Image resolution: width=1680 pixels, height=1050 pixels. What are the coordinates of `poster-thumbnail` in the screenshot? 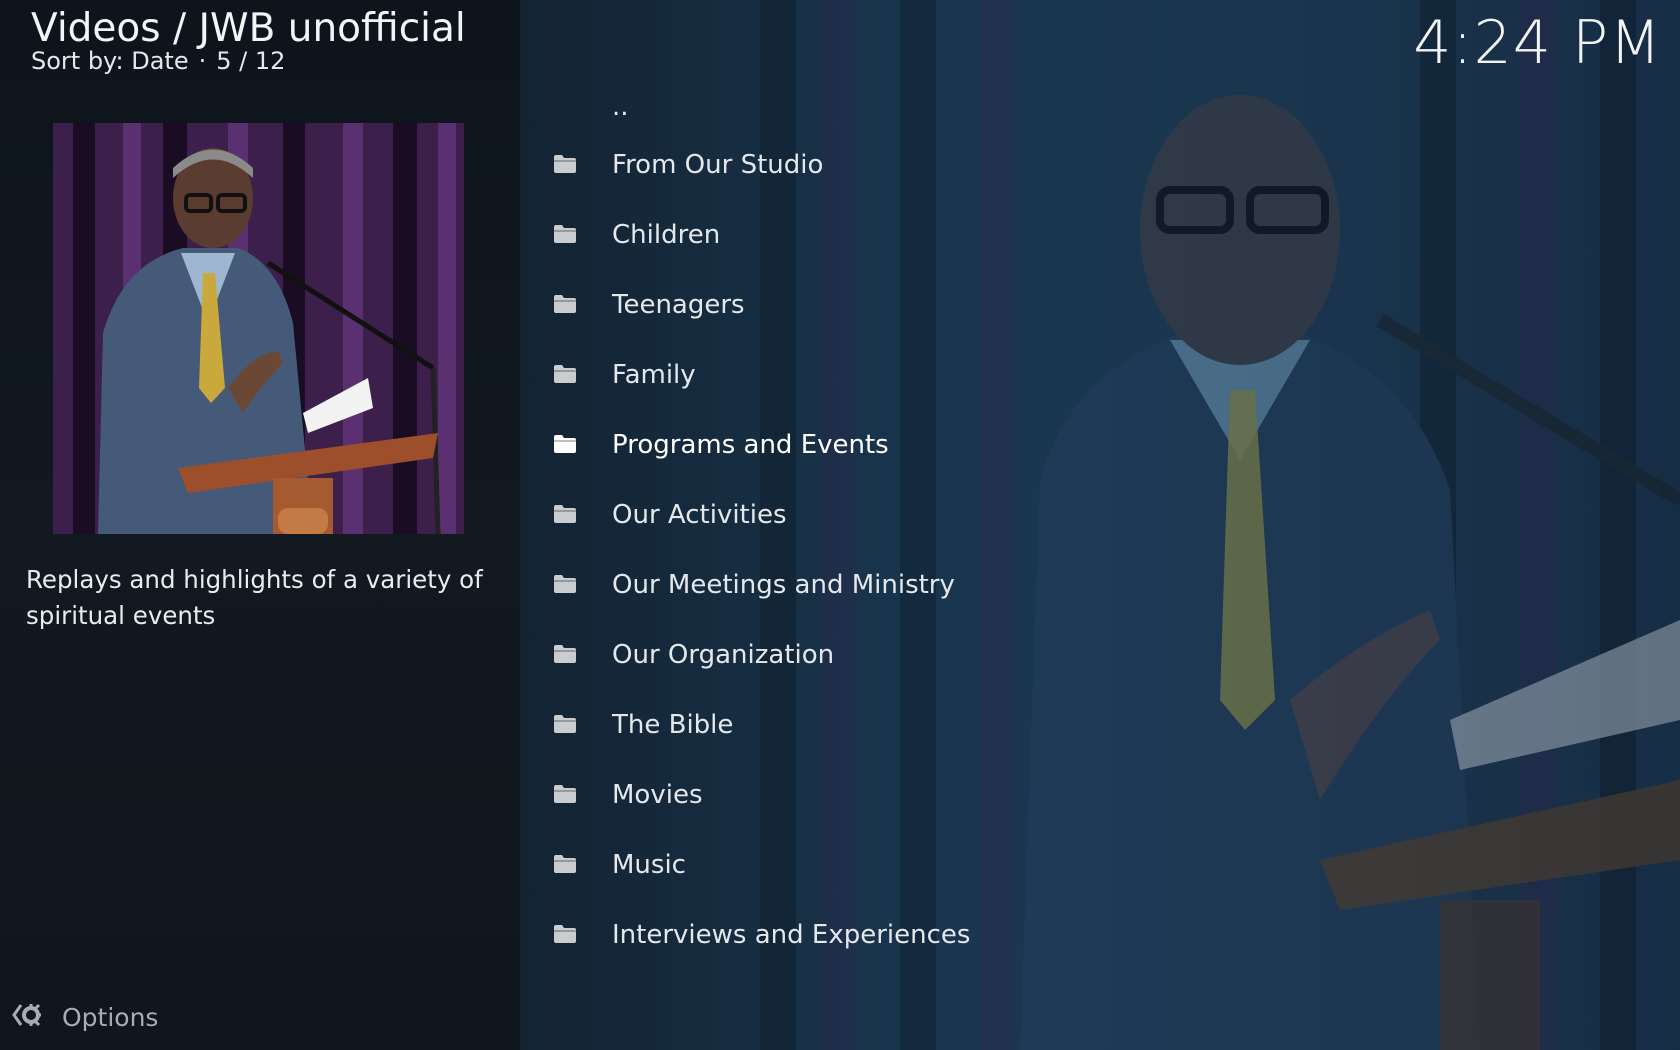 It's located at (258, 328).